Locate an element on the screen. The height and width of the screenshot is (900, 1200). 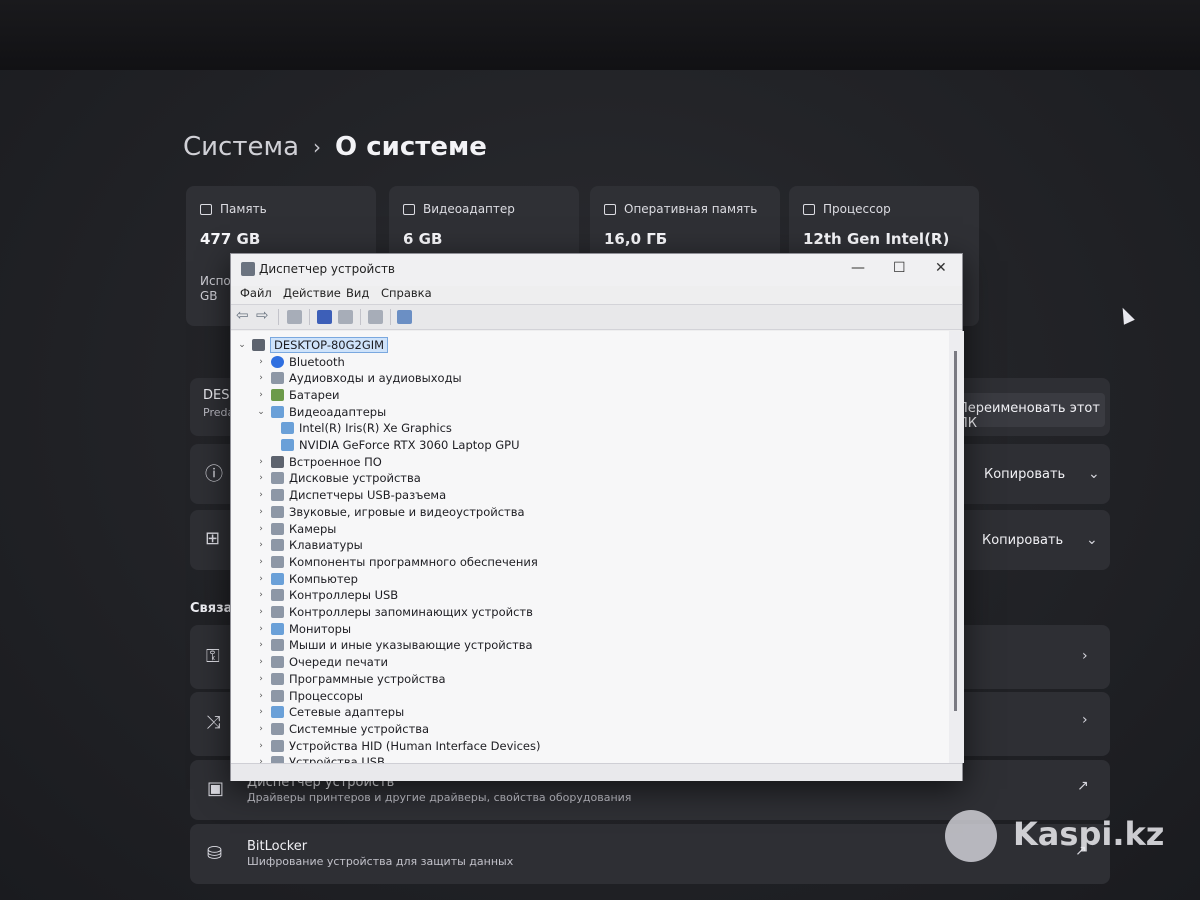
tree-device: Intel(R) Iris(R) Xe Graphics is located at coordinates (364, 428).